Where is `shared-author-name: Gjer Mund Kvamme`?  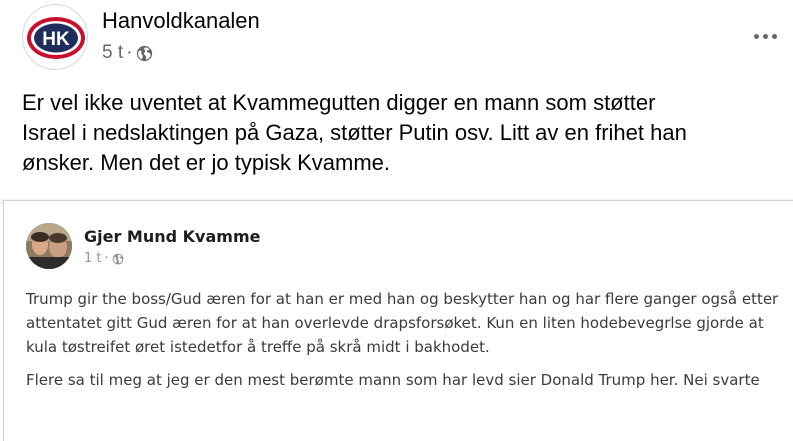
shared-author-name: Gjer Mund Kvamme is located at coordinates (172, 236).